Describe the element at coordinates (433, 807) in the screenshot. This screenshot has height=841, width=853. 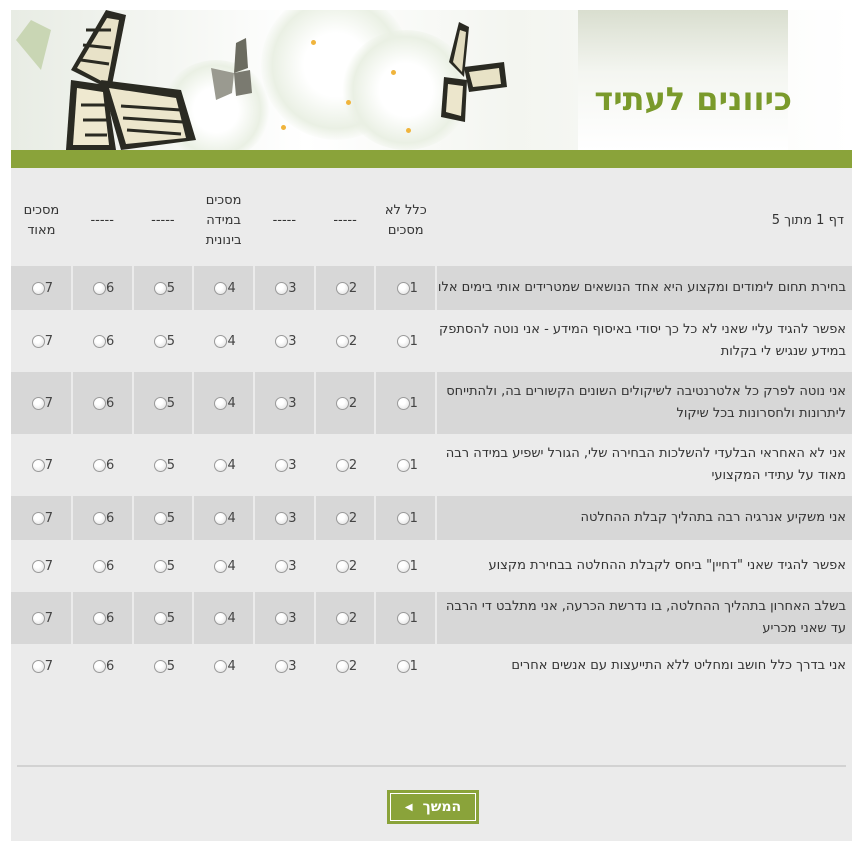
I see `next-button: המשך ◀` at that location.